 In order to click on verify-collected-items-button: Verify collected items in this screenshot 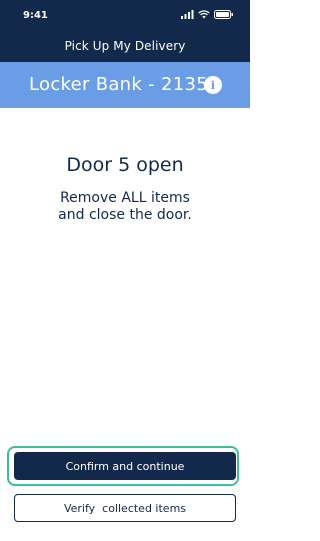, I will do `click(125, 508)`.